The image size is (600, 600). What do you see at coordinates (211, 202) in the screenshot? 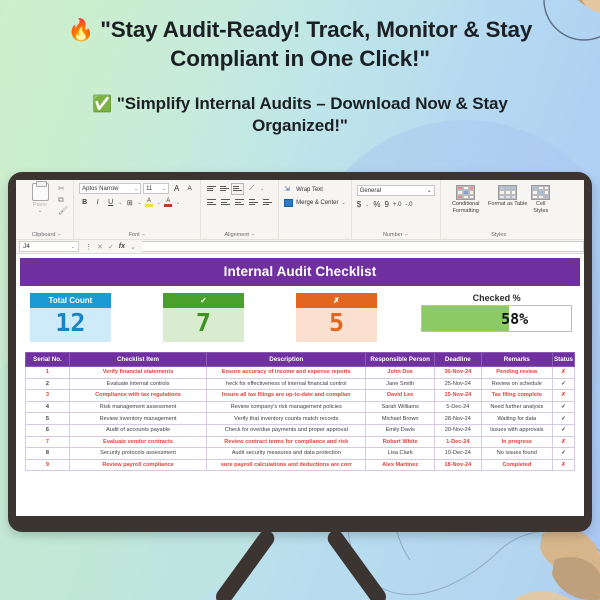
I see `align-left-button` at bounding box center [211, 202].